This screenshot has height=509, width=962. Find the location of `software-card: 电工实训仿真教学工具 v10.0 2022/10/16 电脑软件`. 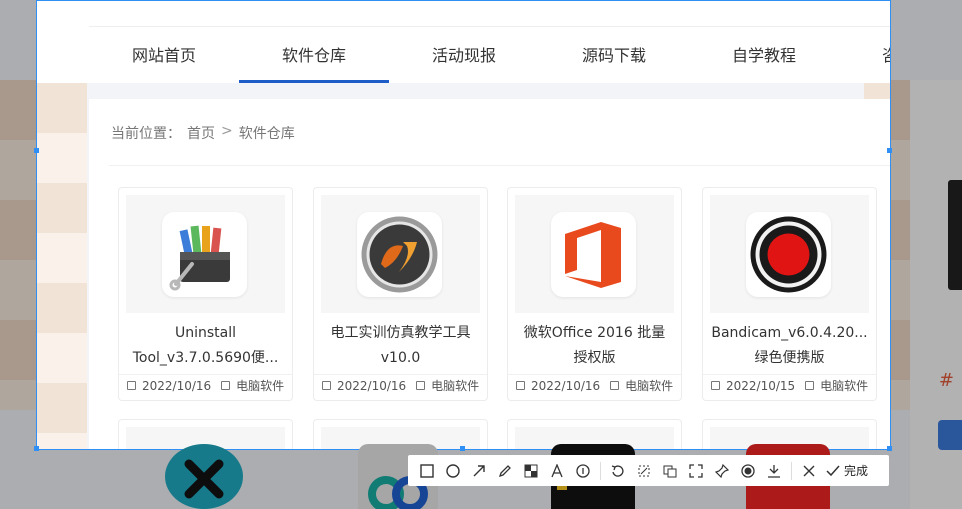

software-card: 电工实训仿真教学工具 v10.0 2022/10/16 电脑软件 is located at coordinates (400, 294).